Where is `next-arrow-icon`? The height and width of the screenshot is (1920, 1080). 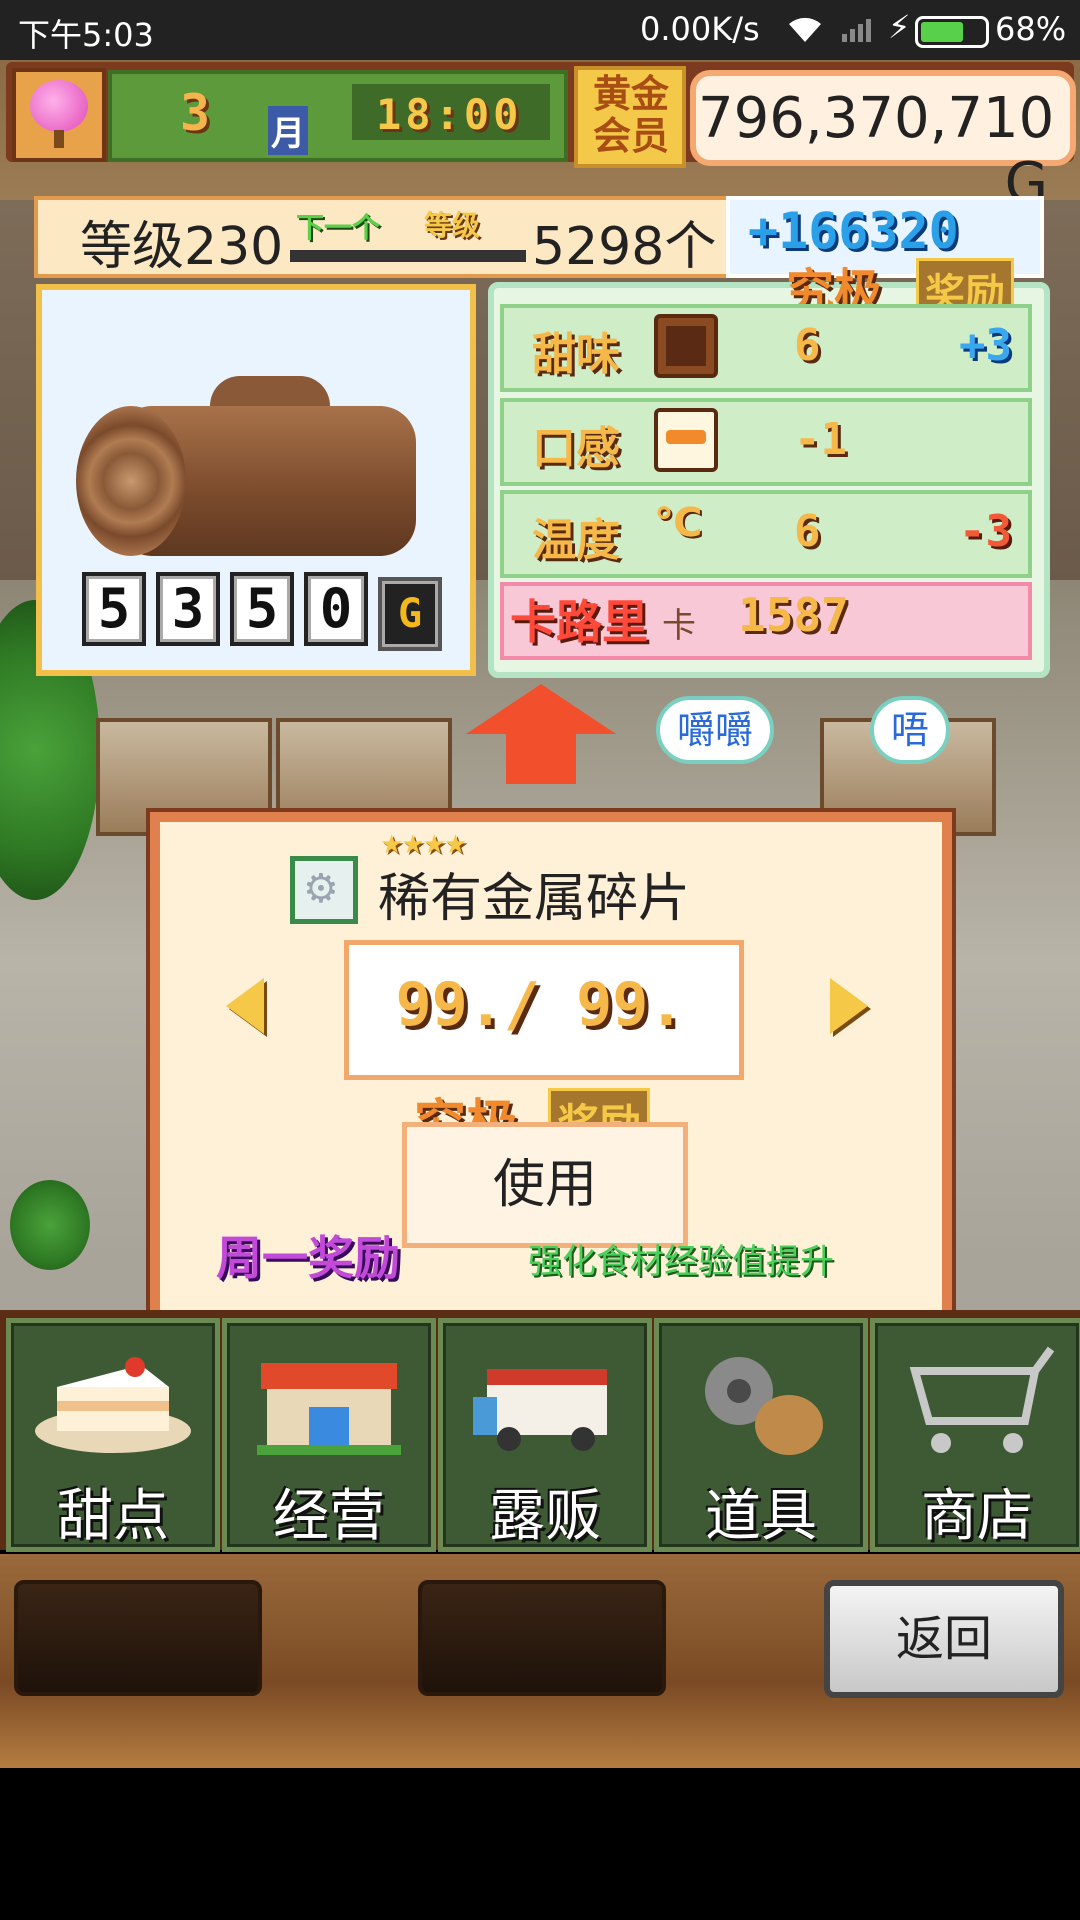
next-arrow-icon is located at coordinates (849, 1006).